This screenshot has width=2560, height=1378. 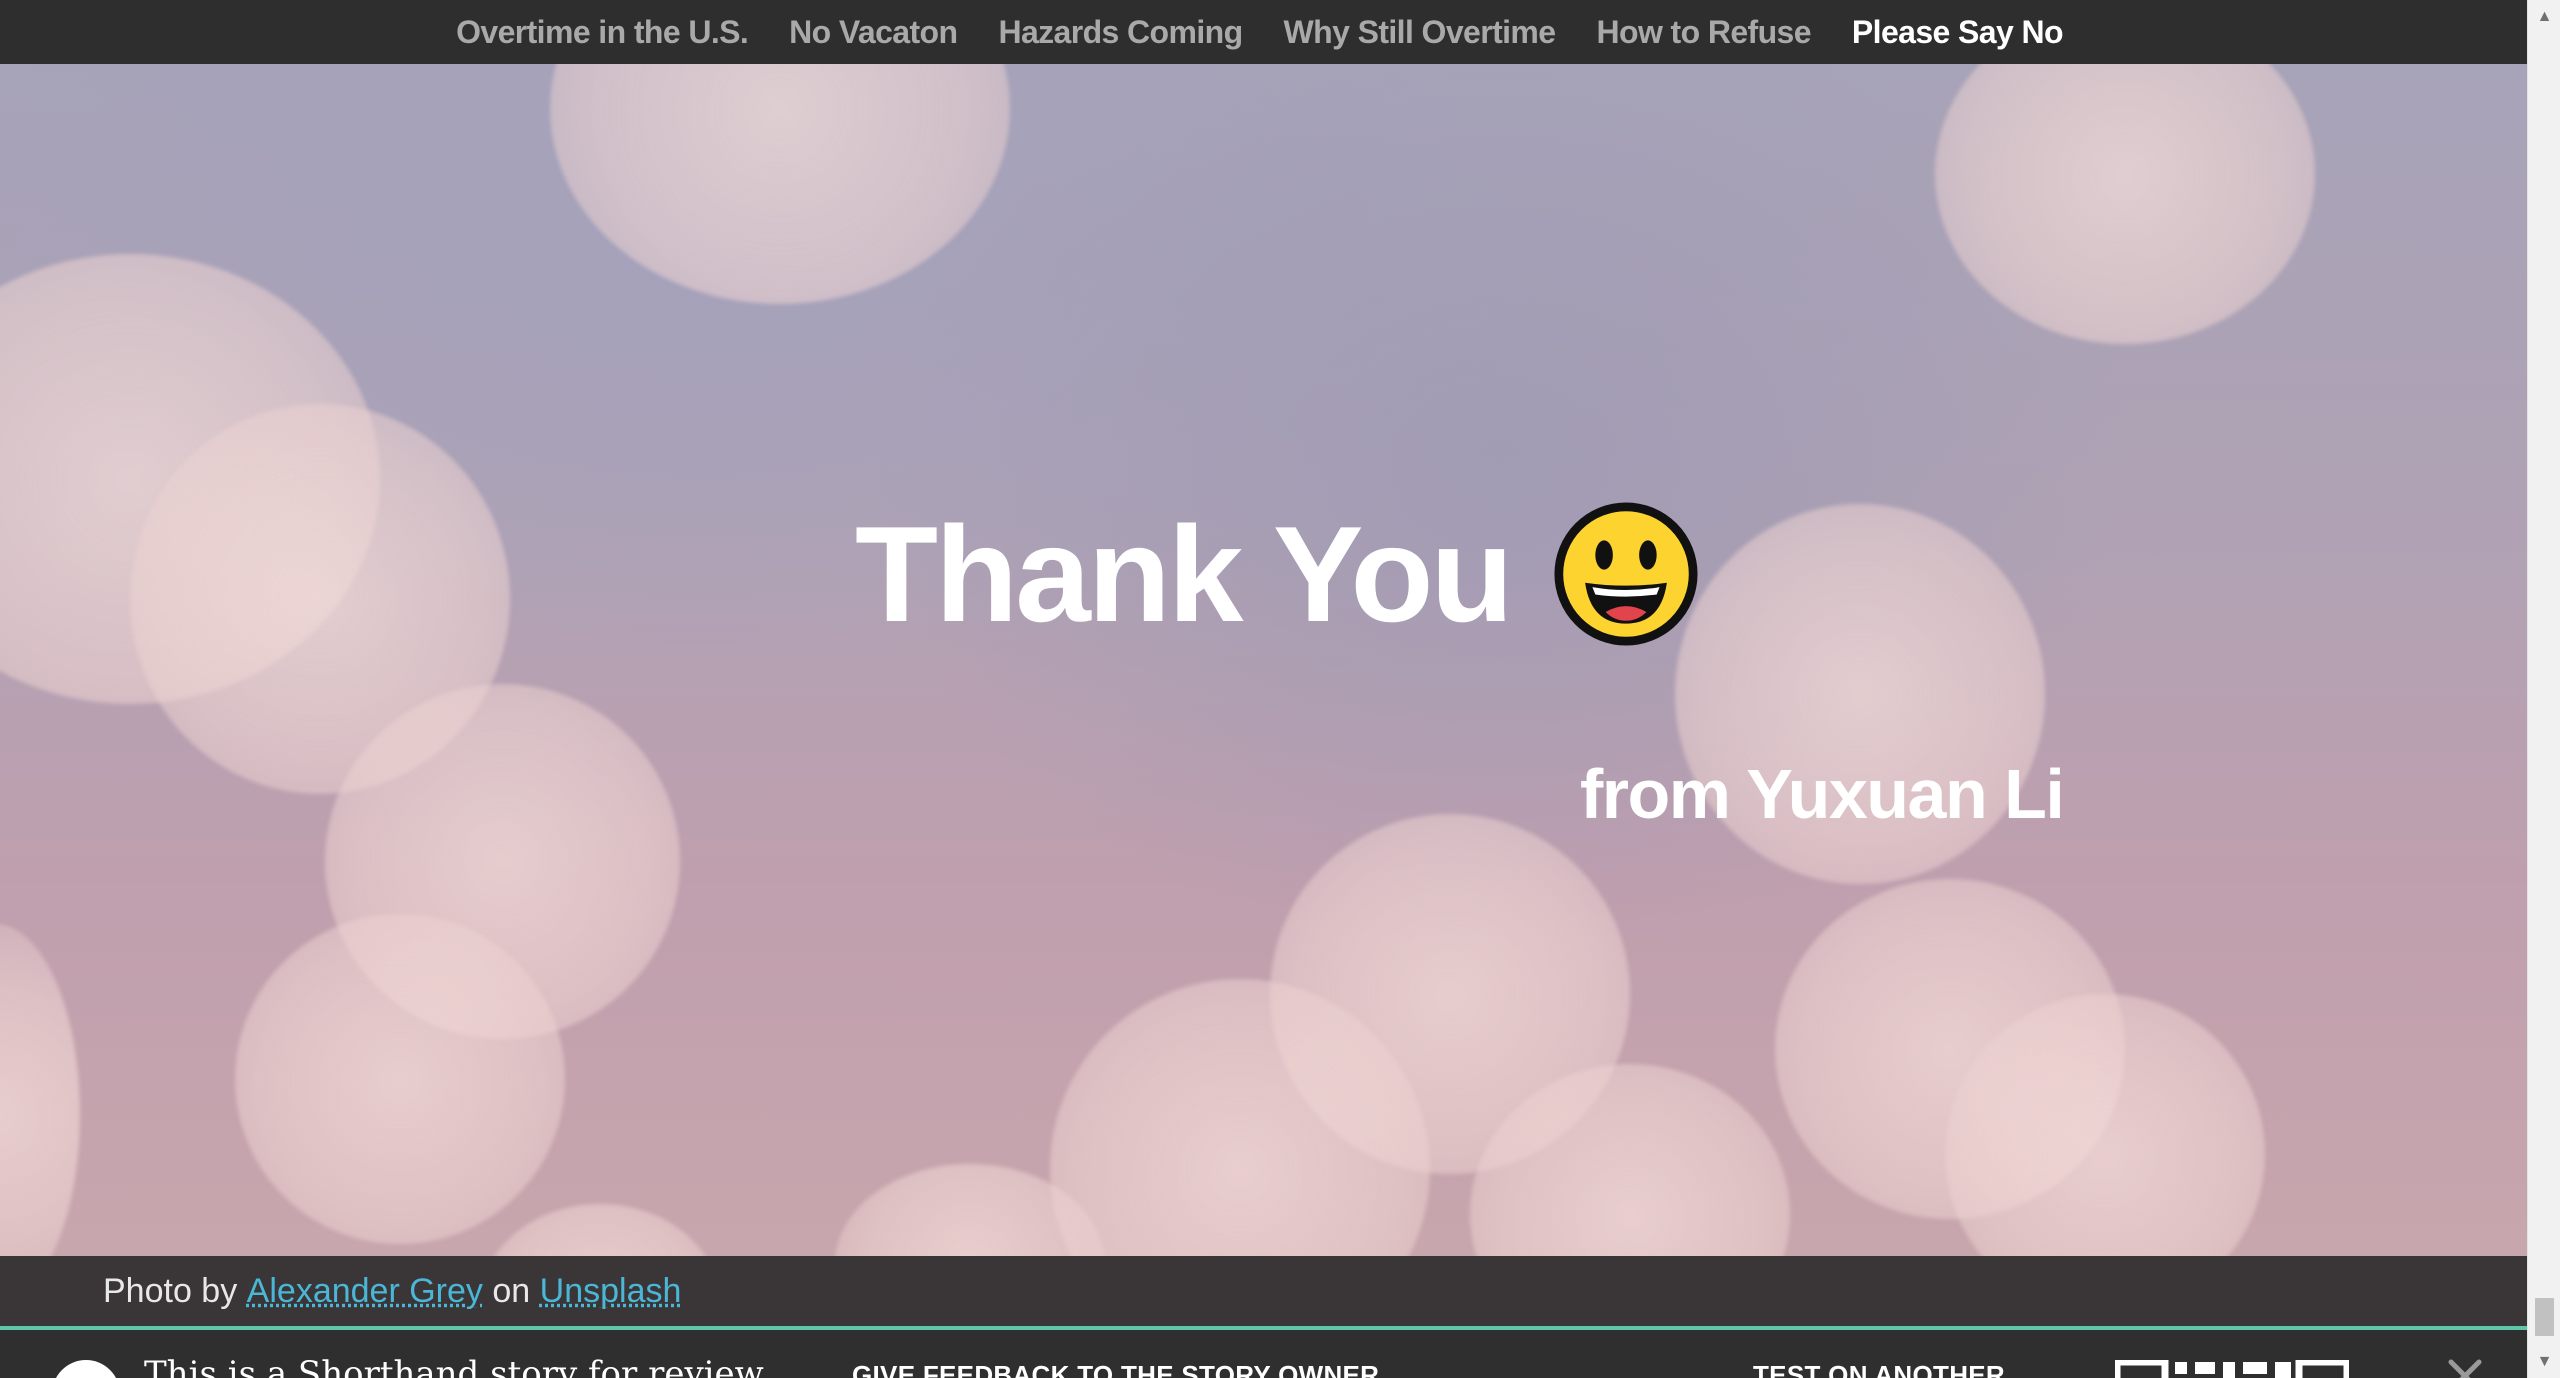 I want to click on qr-code-icon, so click(x=2232, y=1369).